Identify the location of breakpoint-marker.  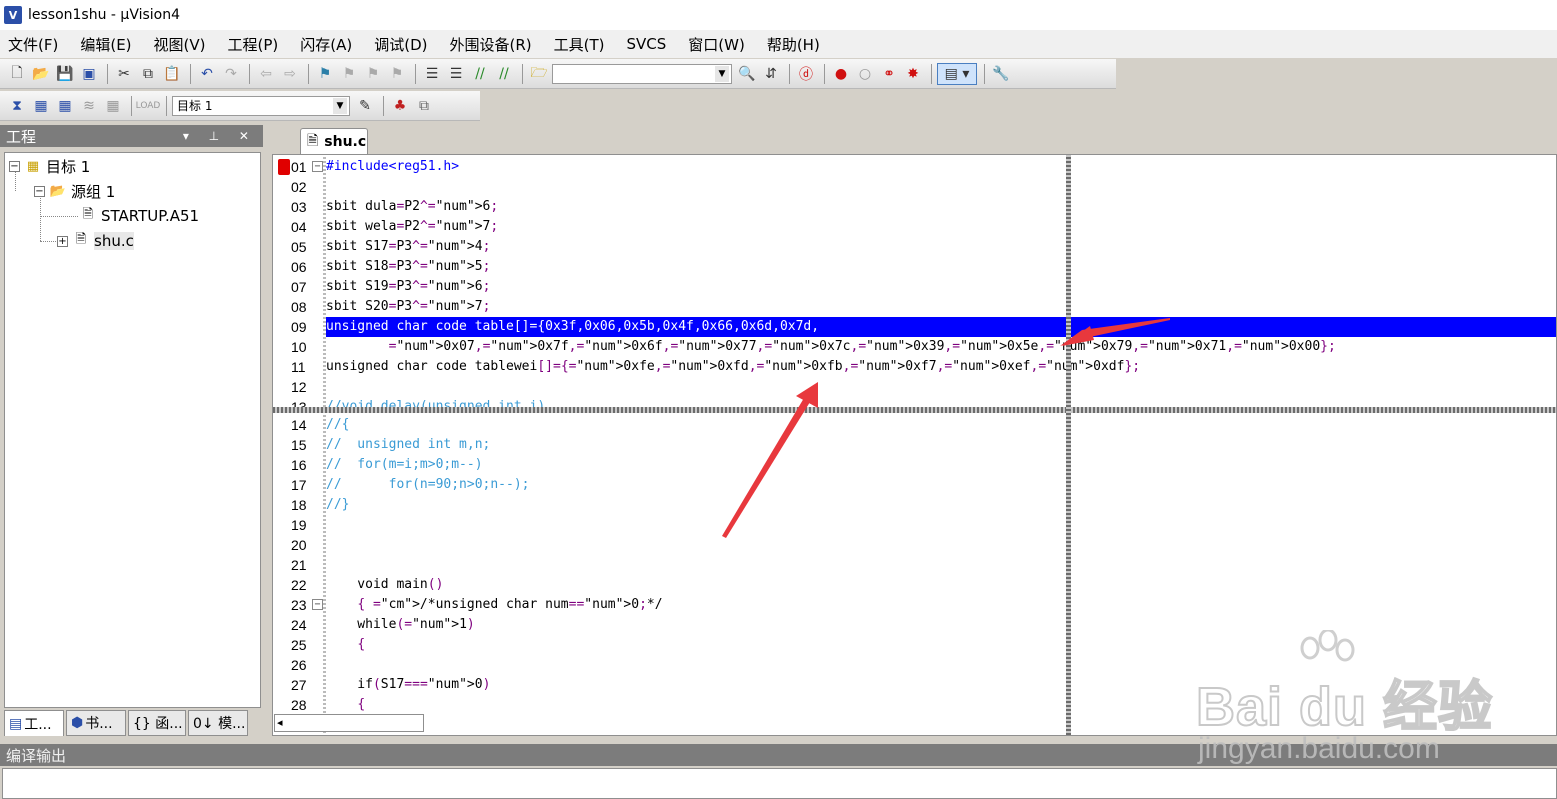
(284, 167).